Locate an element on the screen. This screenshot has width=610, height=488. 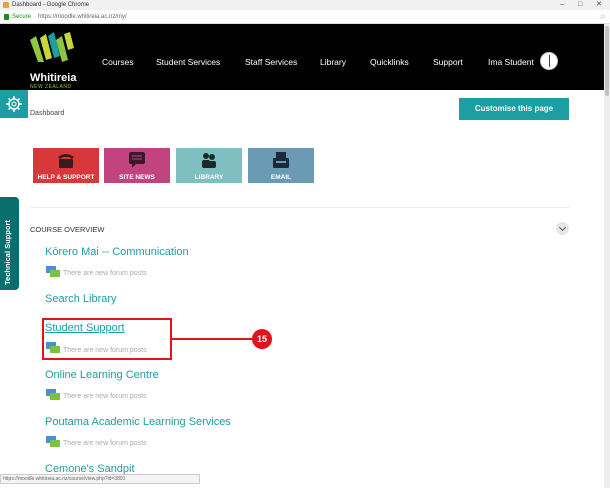
tile-label: LIBRARY is located at coordinates (209, 177).